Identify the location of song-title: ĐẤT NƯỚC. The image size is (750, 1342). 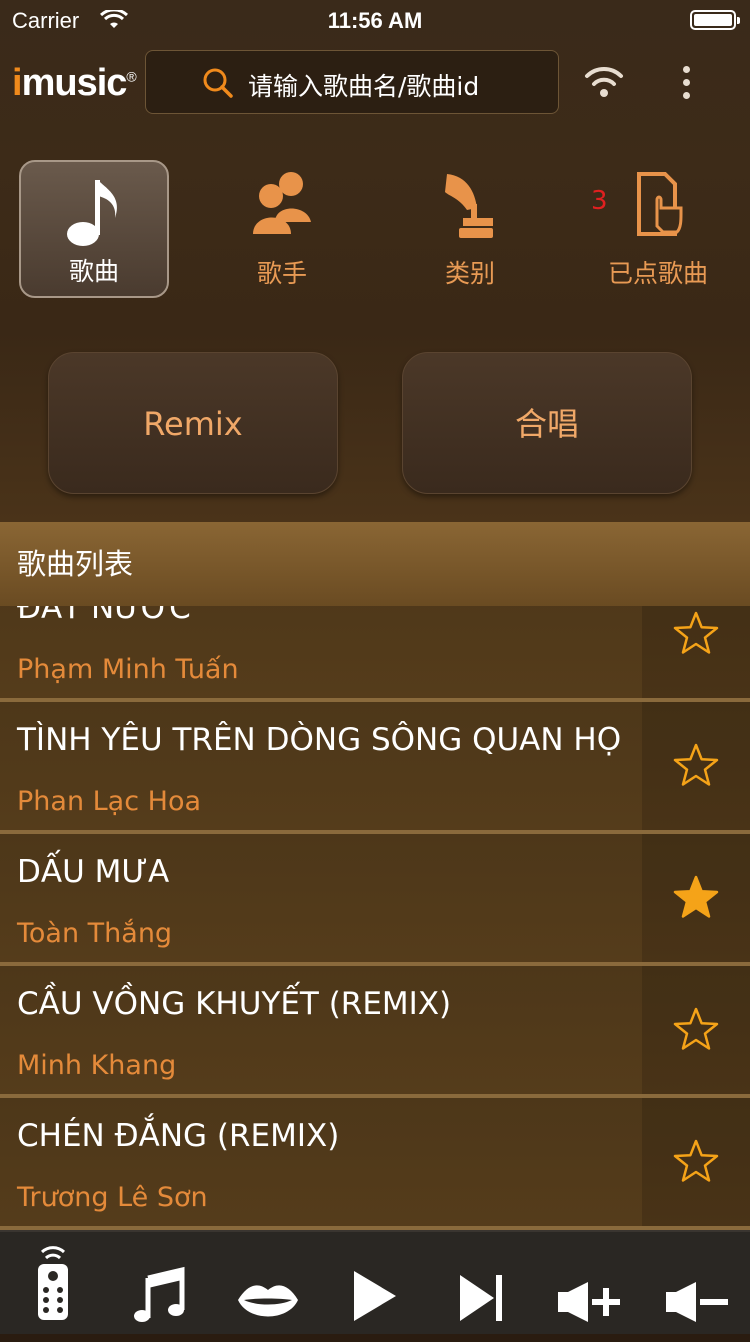
(104, 616).